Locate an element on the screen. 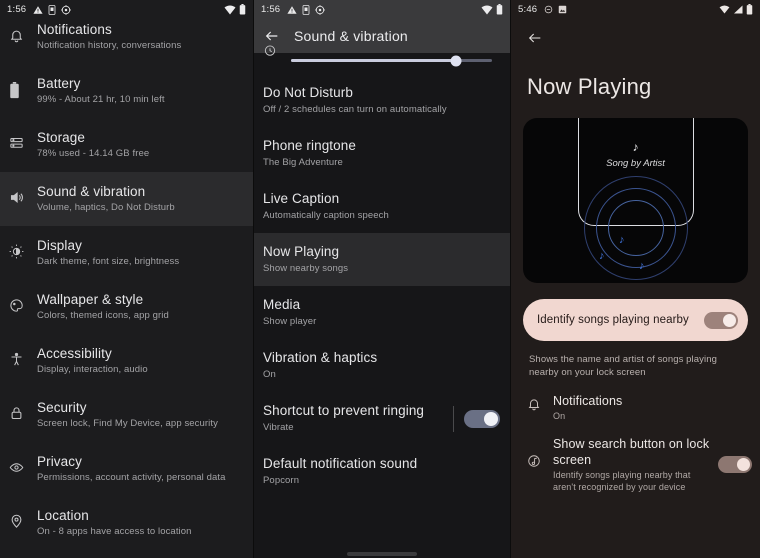 The image size is (760, 558). sound-item-title: Live Caption is located at coordinates (301, 198).